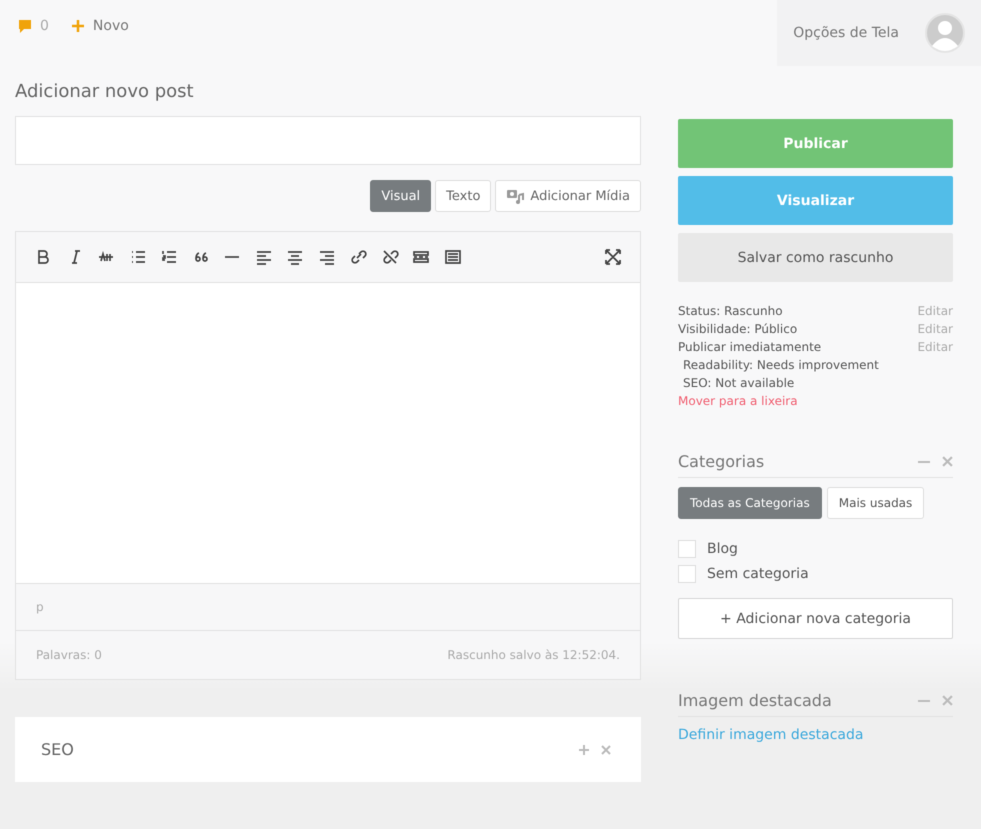  What do you see at coordinates (815, 618) in the screenshot?
I see `add-category-button: + Adicionar nova categoria` at bounding box center [815, 618].